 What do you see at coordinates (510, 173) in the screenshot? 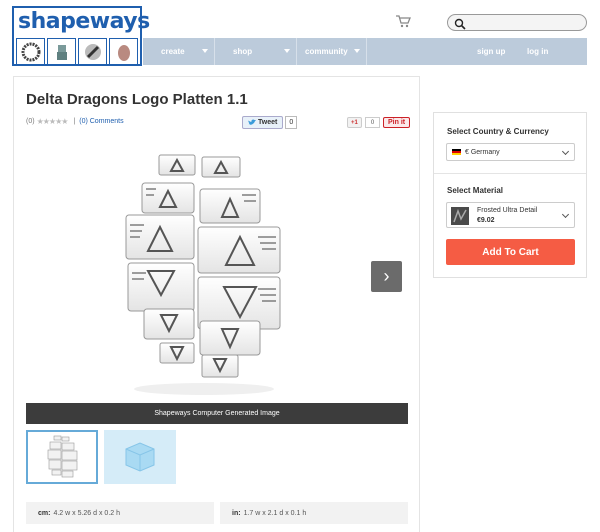
I see `divider` at bounding box center [510, 173].